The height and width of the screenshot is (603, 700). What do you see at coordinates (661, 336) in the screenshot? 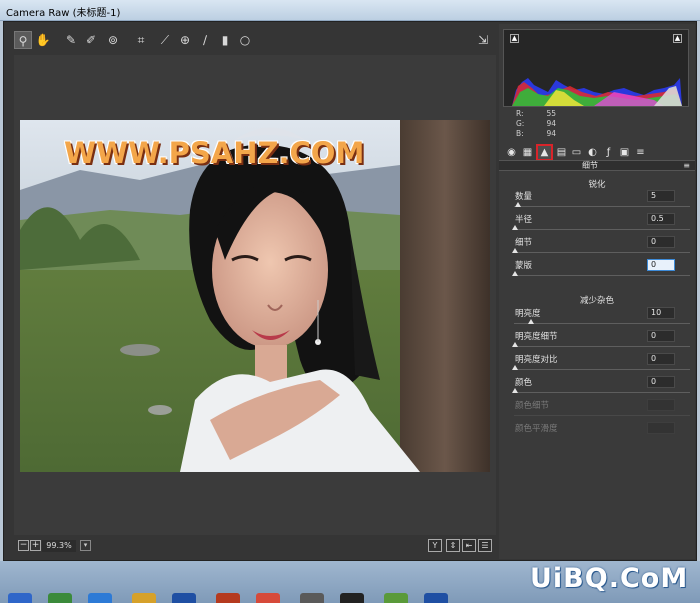
I see `luminance-detail-field: 0` at bounding box center [661, 336].